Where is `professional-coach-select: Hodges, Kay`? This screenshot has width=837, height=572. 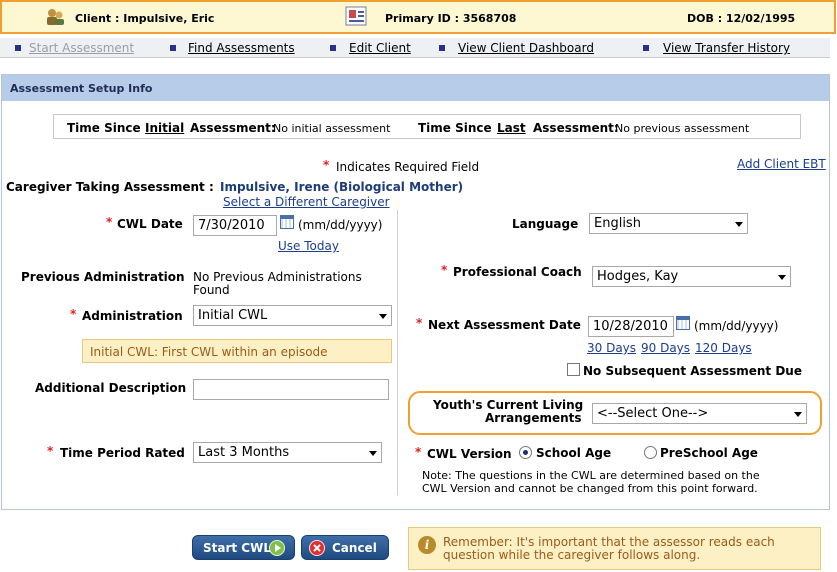
professional-coach-select: Hodges, Kay is located at coordinates (691, 276).